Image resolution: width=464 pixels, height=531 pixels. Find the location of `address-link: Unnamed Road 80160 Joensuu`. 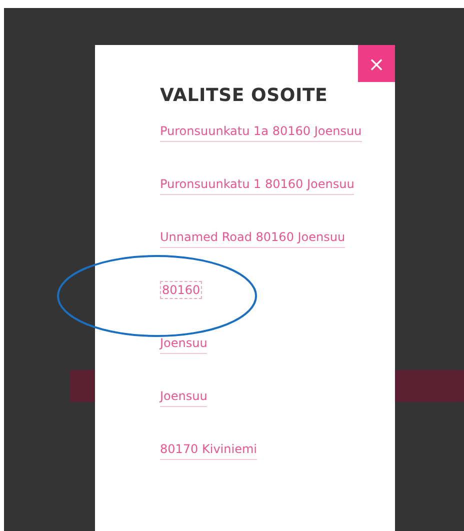

address-link: Unnamed Road 80160 Joensuu is located at coordinates (253, 239).